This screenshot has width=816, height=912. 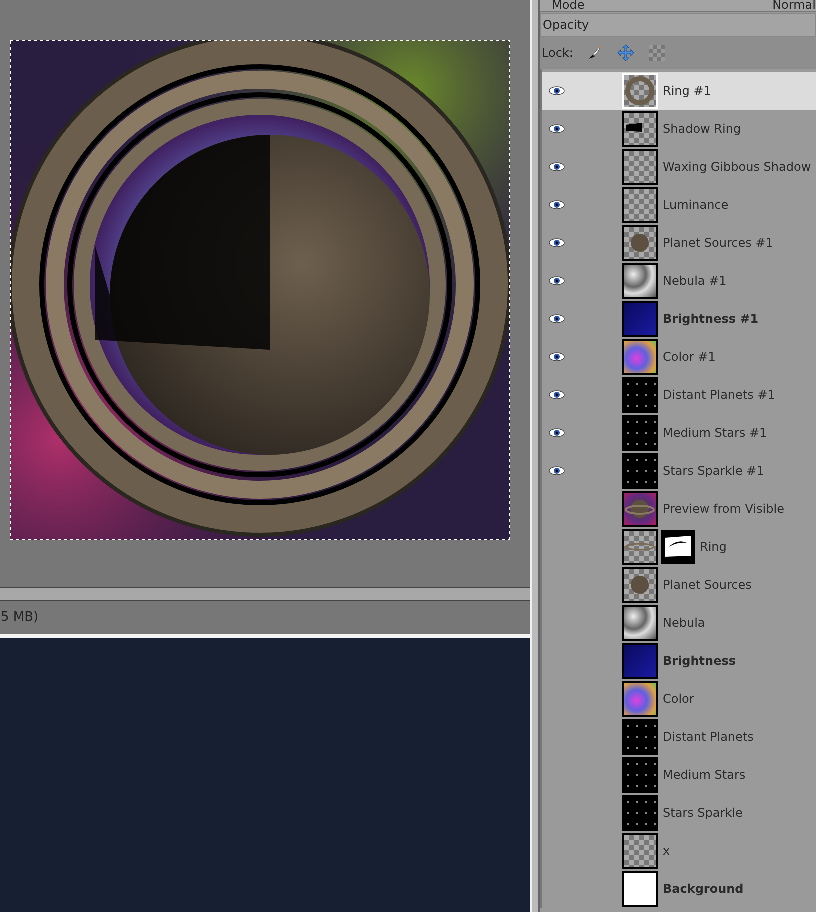 What do you see at coordinates (713, 547) in the screenshot?
I see `layer-name: Ring` at bounding box center [713, 547].